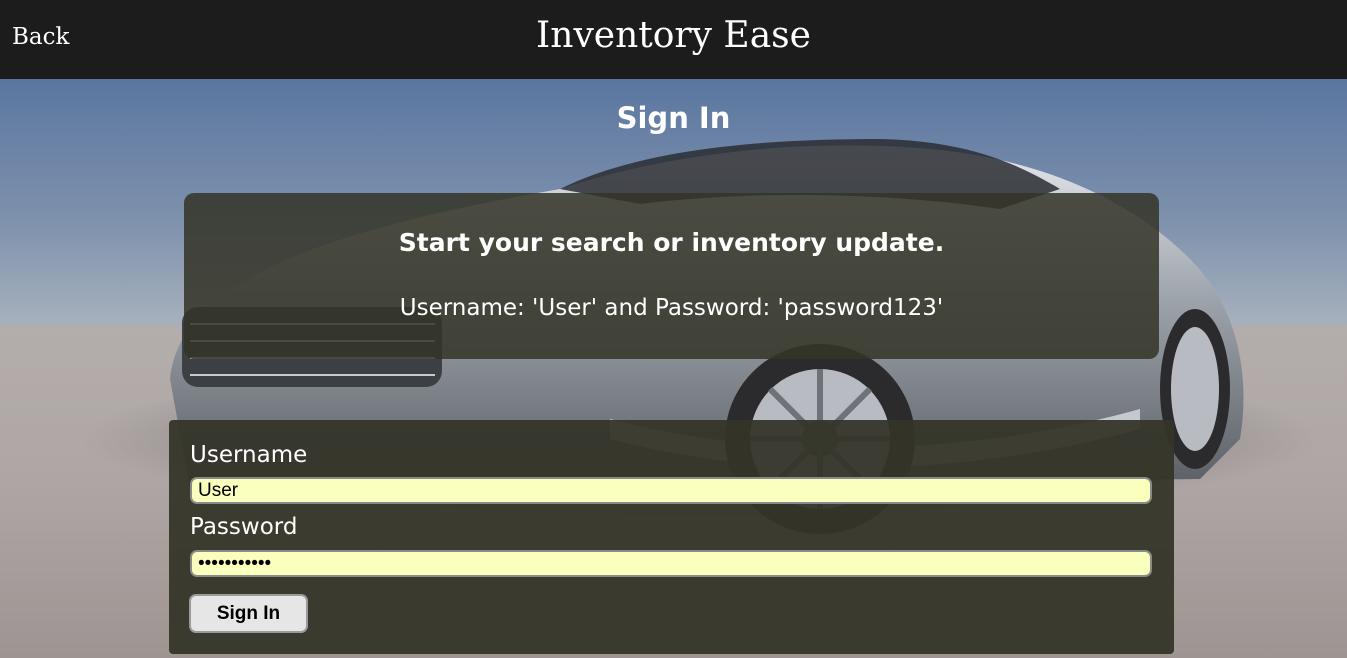  I want to click on info-headline: Start your search or inventory update., so click(671, 242).